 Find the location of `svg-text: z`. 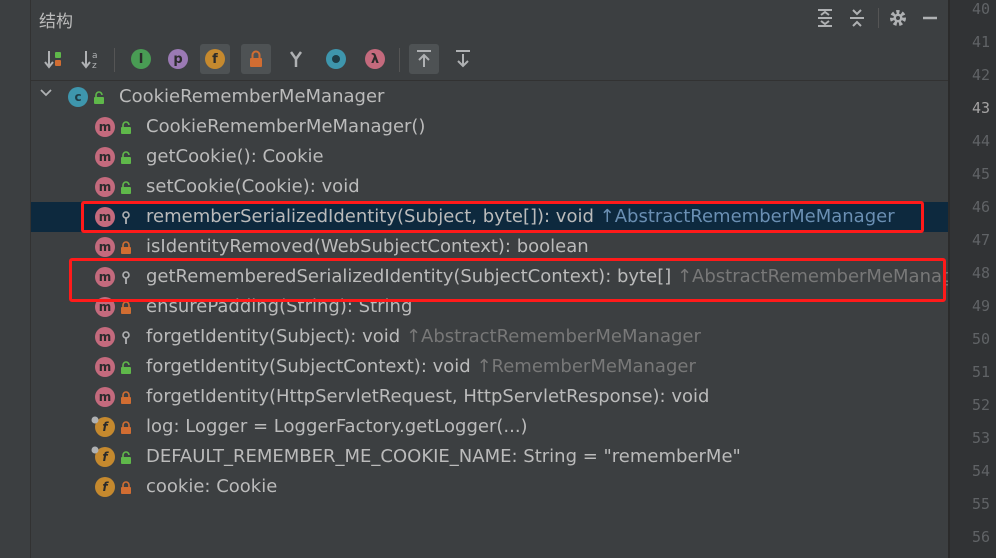

svg-text: z is located at coordinates (94, 65).